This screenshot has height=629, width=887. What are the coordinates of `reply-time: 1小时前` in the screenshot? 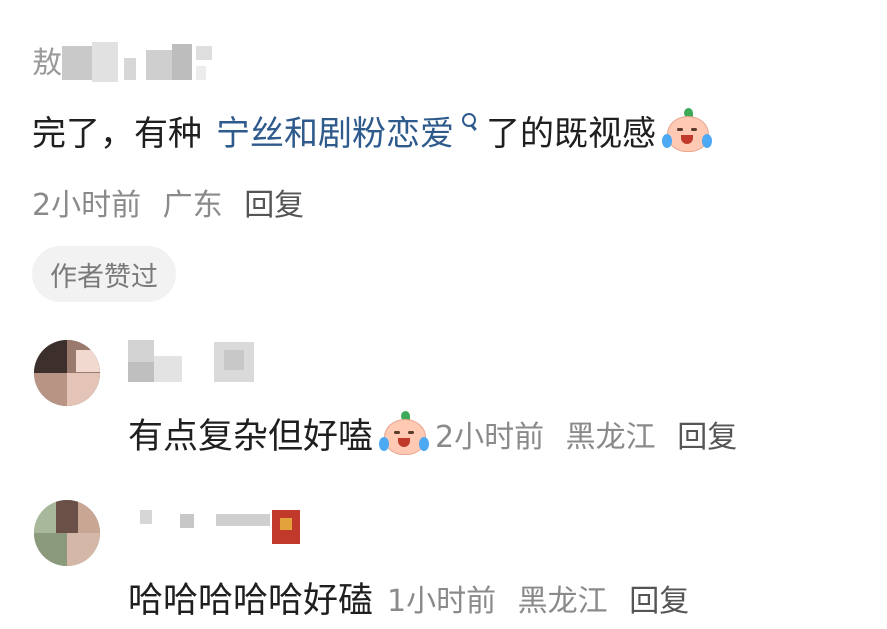 It's located at (442, 601).